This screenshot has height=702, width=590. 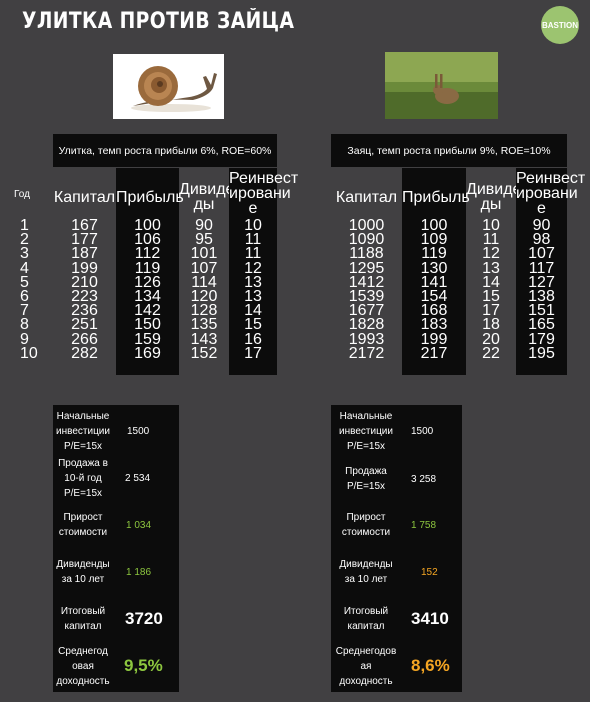 I want to click on hare-col-header-capital: Капитал, so click(x=366, y=197).